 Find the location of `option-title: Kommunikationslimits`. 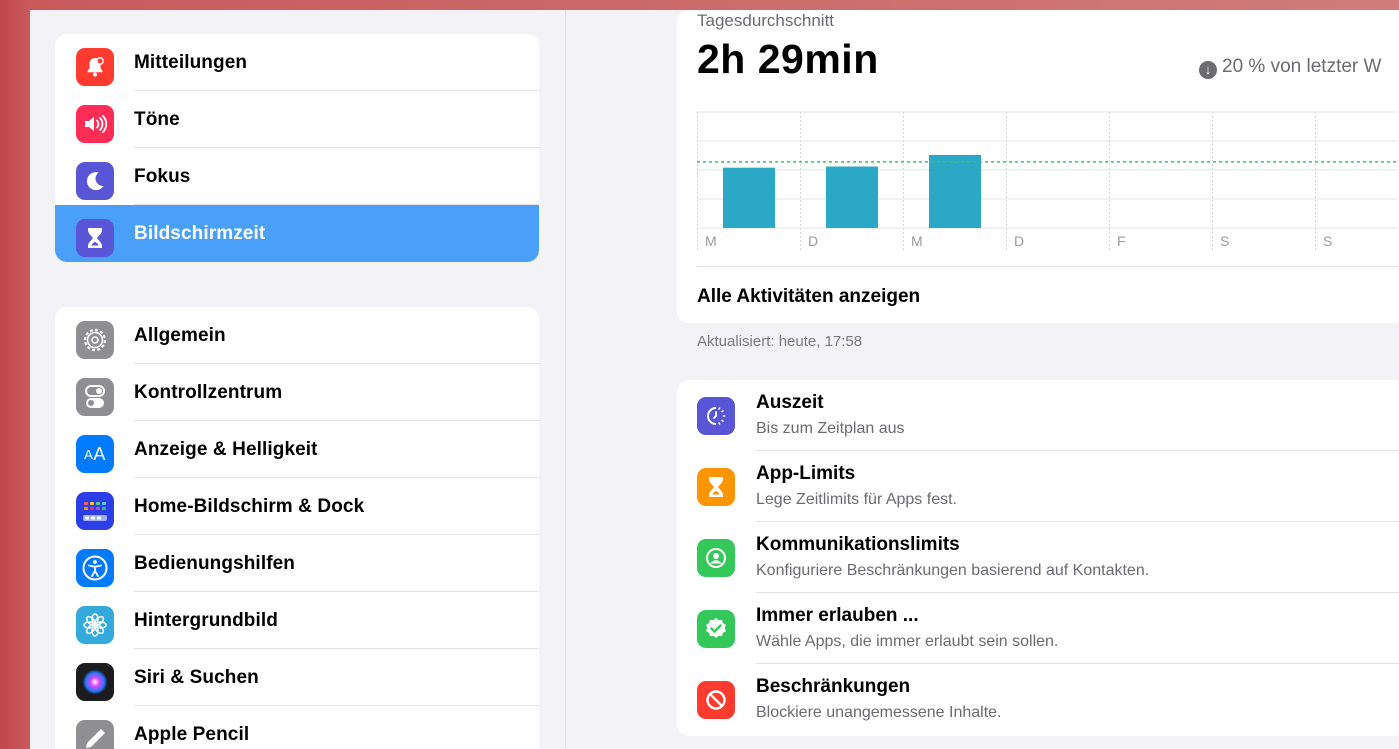

option-title: Kommunikationslimits is located at coordinates (858, 544).